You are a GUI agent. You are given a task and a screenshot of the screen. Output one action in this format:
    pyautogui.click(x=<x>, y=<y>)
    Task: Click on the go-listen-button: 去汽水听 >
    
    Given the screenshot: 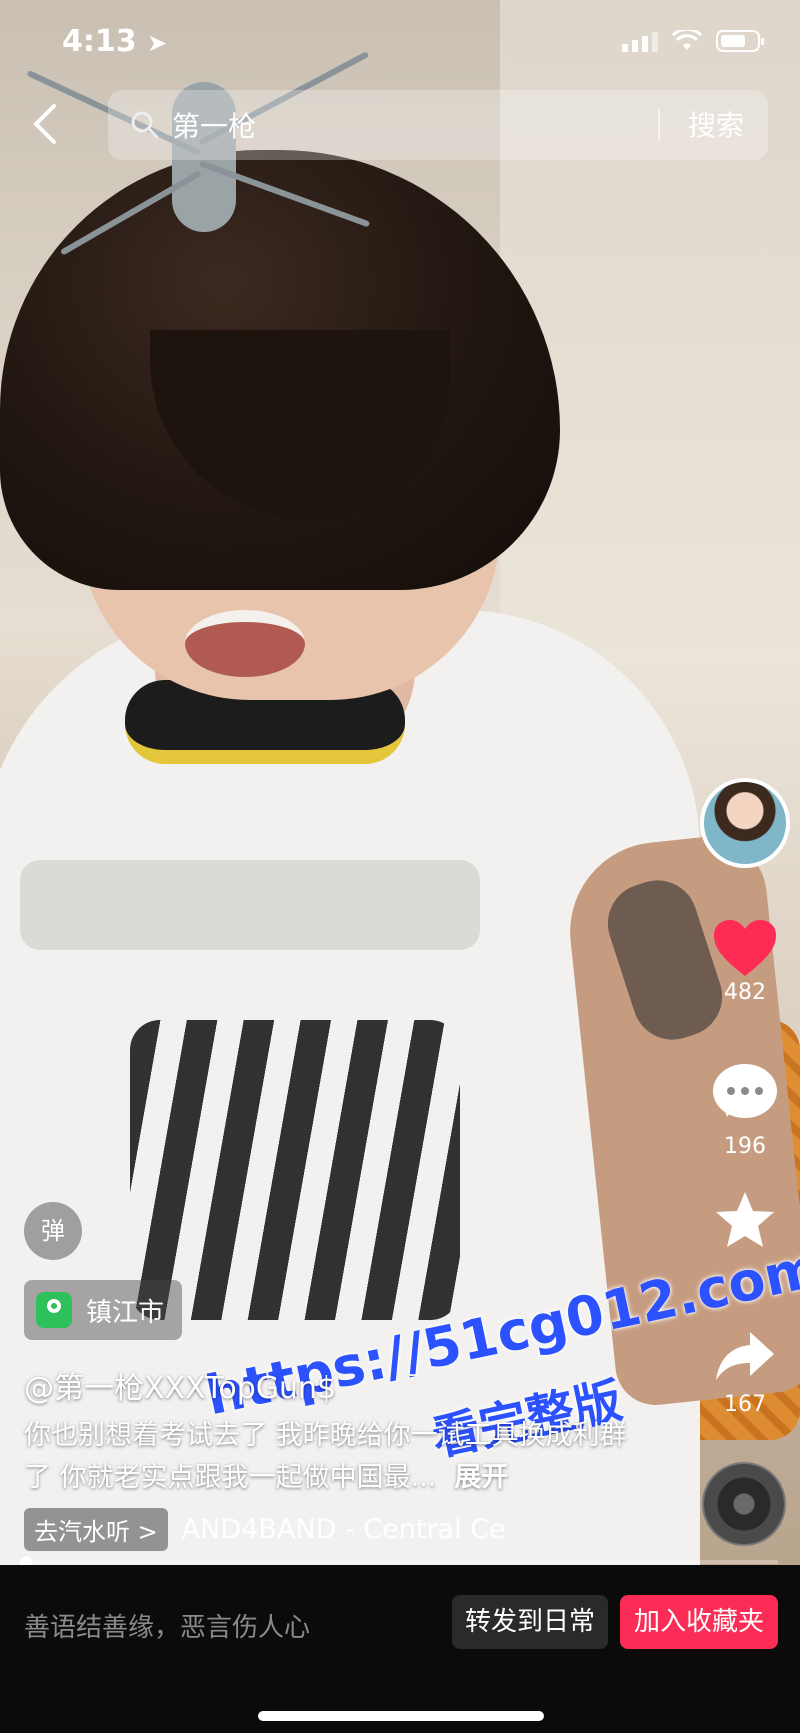 What is the action you would take?
    pyautogui.click(x=96, y=1529)
    